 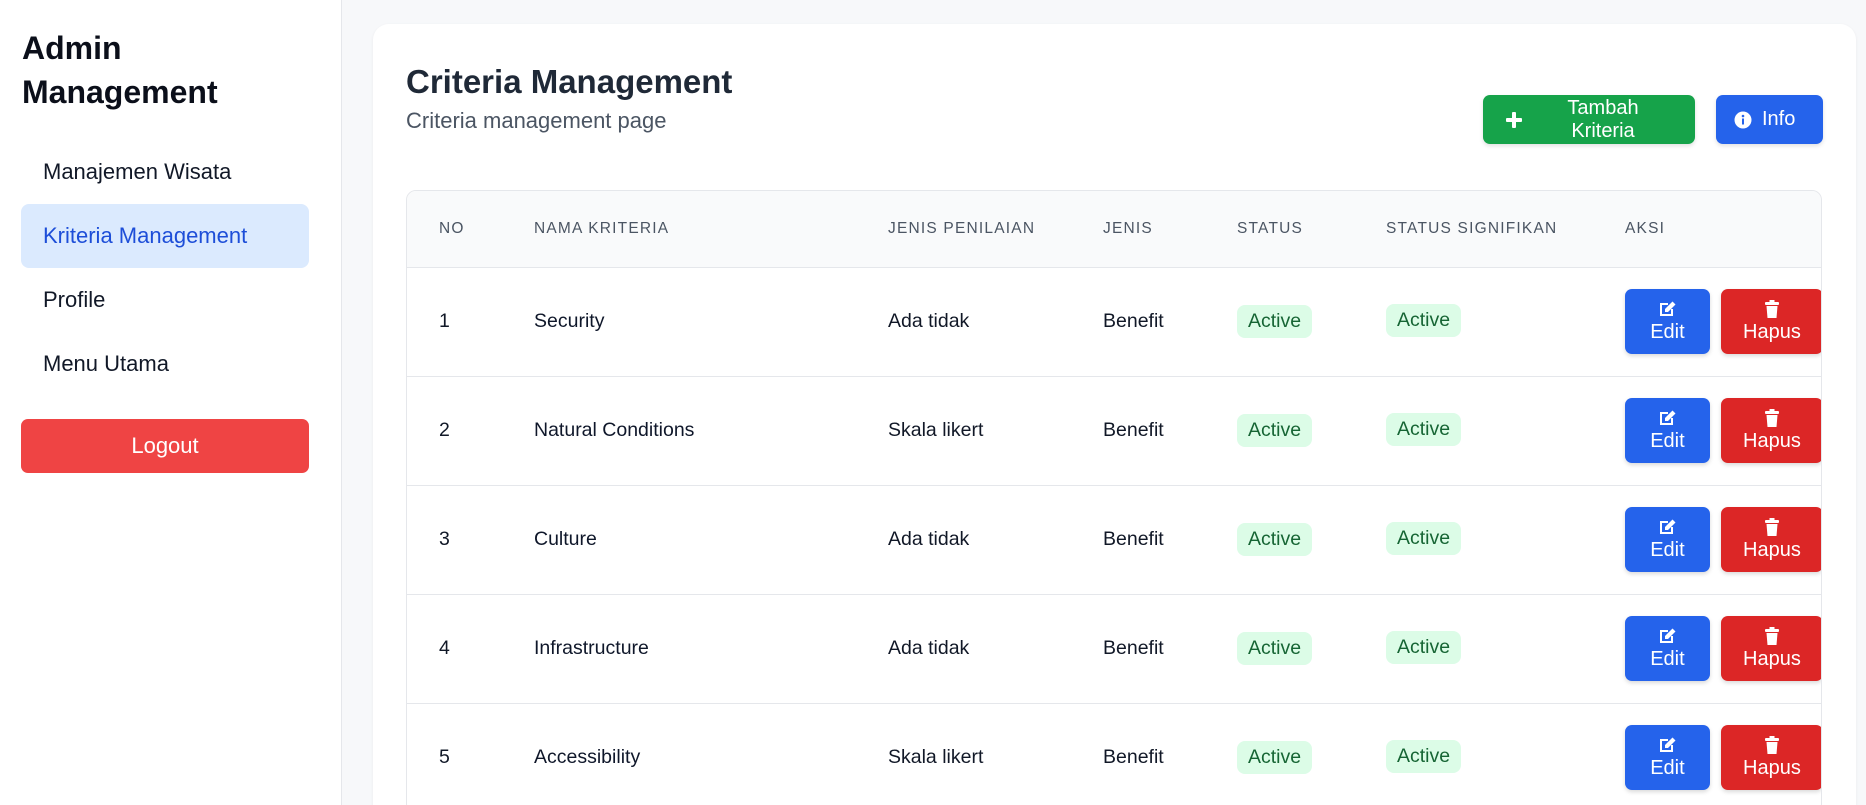 What do you see at coordinates (444, 321) in the screenshot?
I see `cell-no: 1` at bounding box center [444, 321].